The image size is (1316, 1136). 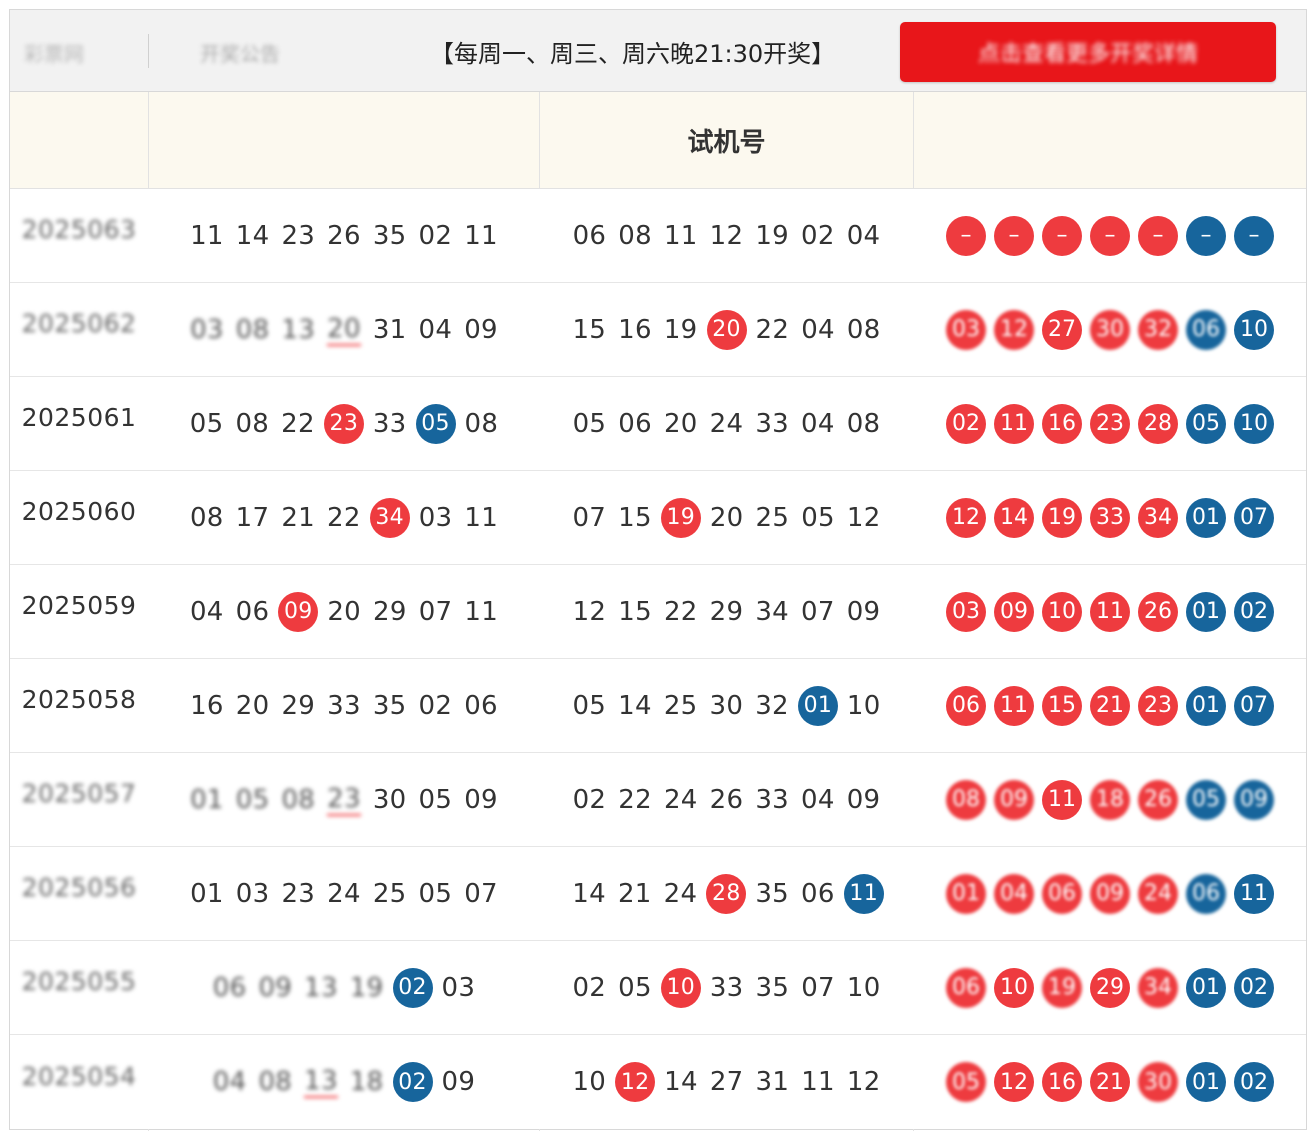 What do you see at coordinates (79, 517) in the screenshot?
I see `period-cell: 2025060` at bounding box center [79, 517].